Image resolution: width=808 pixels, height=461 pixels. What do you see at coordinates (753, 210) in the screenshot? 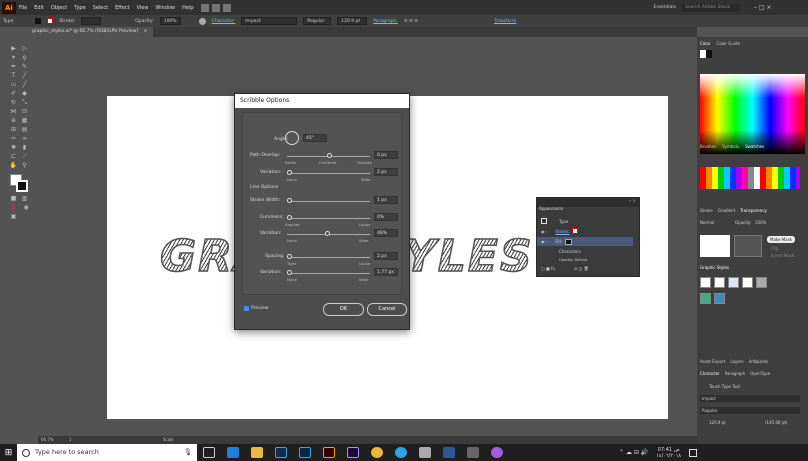
I see `tab-transparency: Transparency` at bounding box center [753, 210].